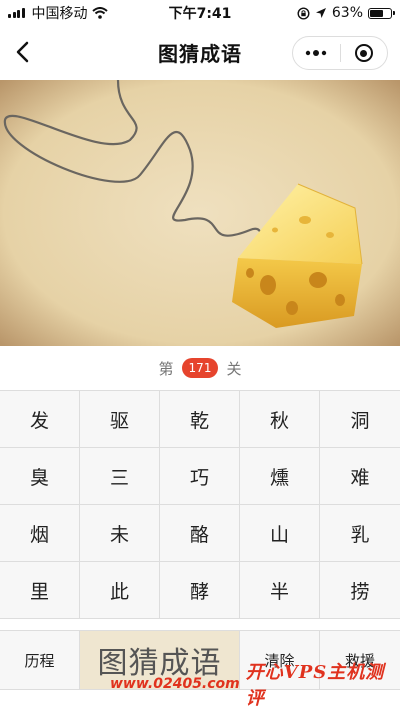 This screenshot has width=400, height=710. I want to click on char-cell: 乾, so click(200, 419).